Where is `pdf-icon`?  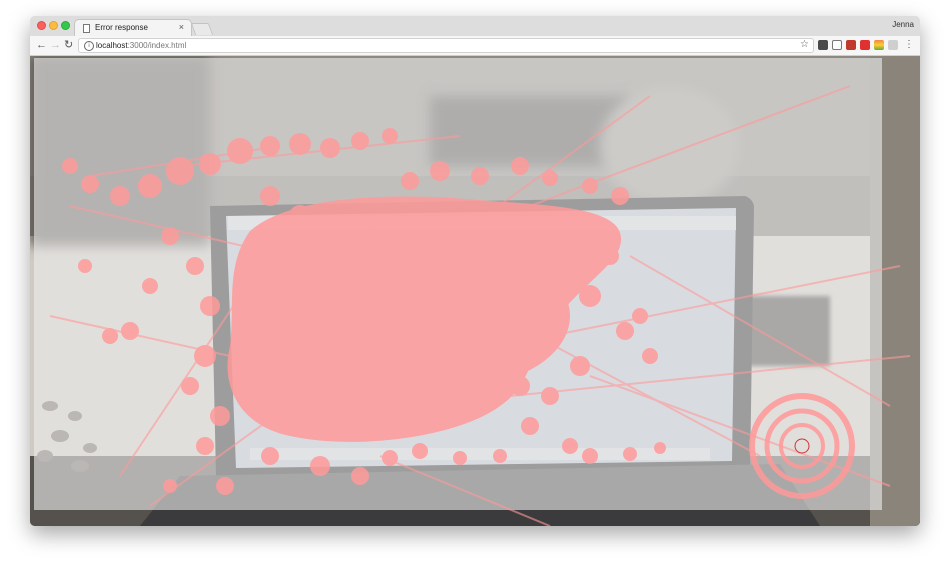
pdf-icon is located at coordinates (865, 45).